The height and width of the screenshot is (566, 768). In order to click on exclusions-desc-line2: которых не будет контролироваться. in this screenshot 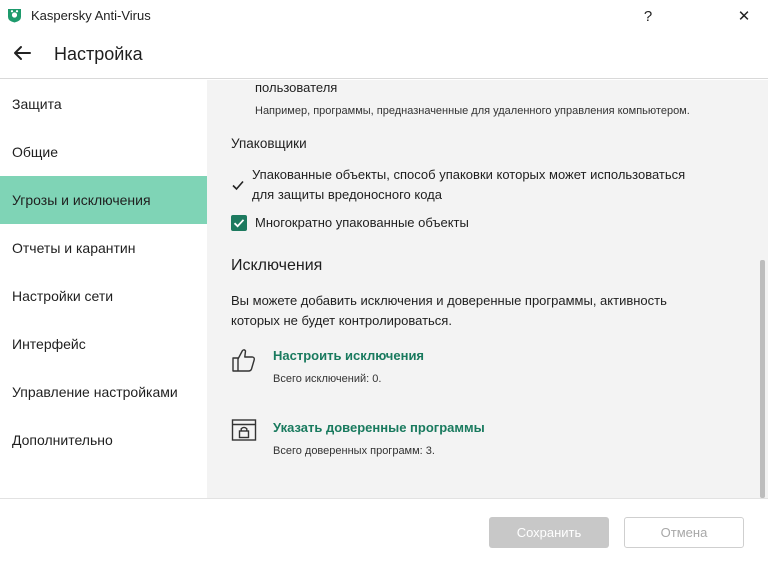, I will do `click(341, 320)`.